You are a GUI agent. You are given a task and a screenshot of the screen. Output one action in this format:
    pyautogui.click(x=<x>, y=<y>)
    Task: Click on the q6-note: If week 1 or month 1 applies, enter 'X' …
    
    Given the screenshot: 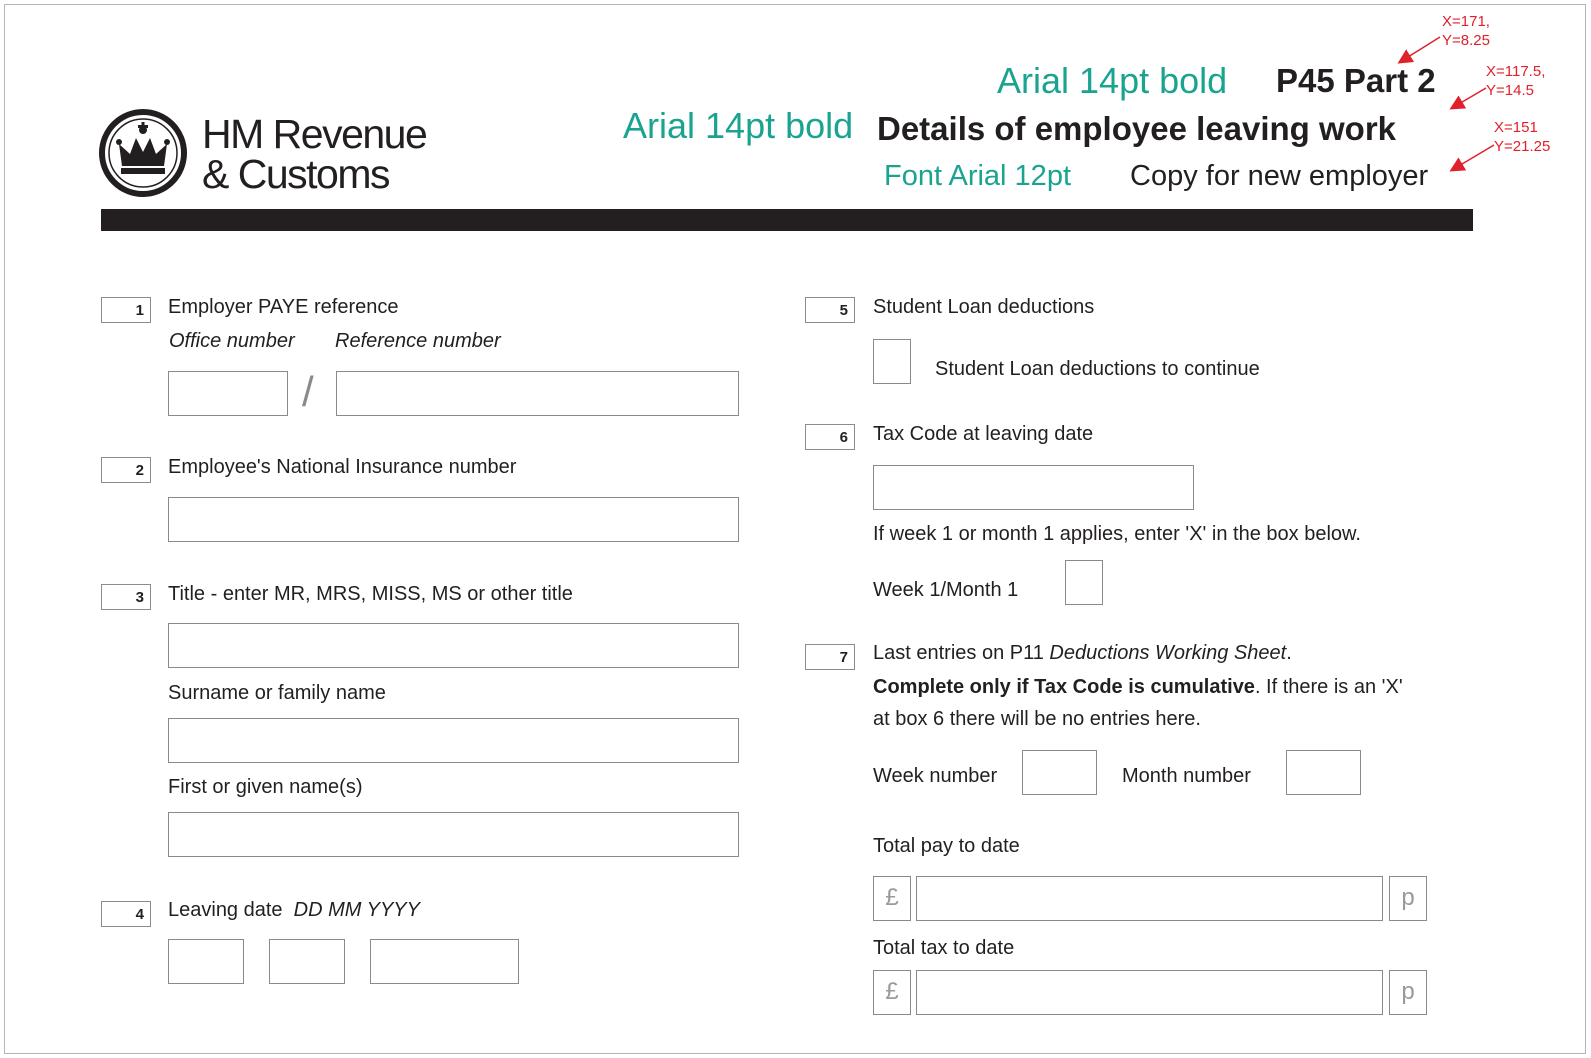 What is the action you would take?
    pyautogui.click(x=1117, y=534)
    